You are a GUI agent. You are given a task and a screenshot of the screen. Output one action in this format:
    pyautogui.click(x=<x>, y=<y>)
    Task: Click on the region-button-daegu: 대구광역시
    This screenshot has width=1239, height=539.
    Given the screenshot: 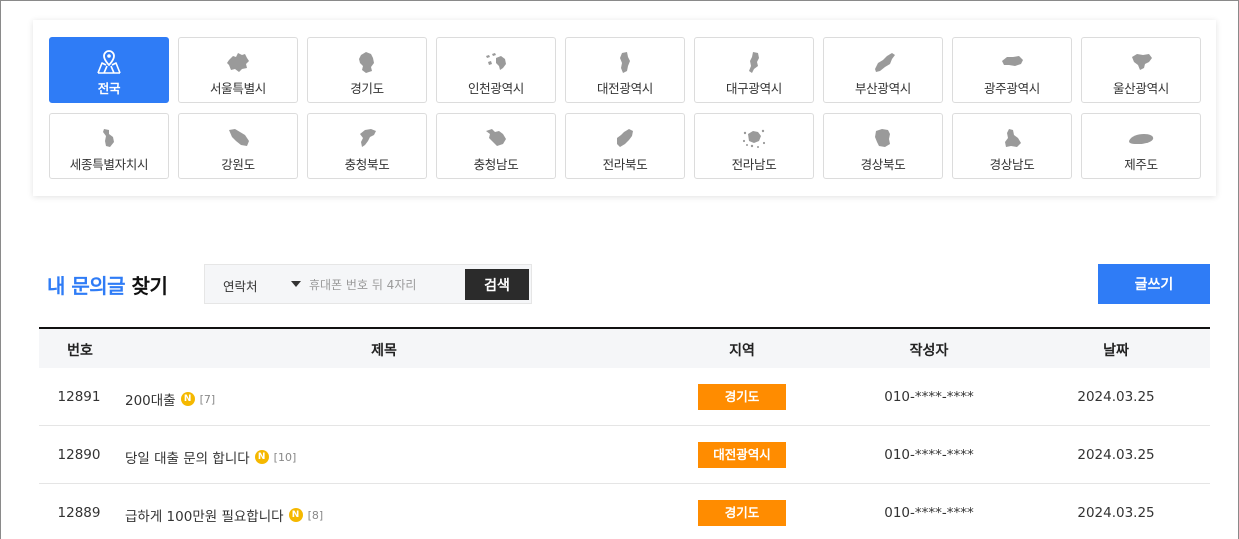 What is the action you would take?
    pyautogui.click(x=754, y=70)
    